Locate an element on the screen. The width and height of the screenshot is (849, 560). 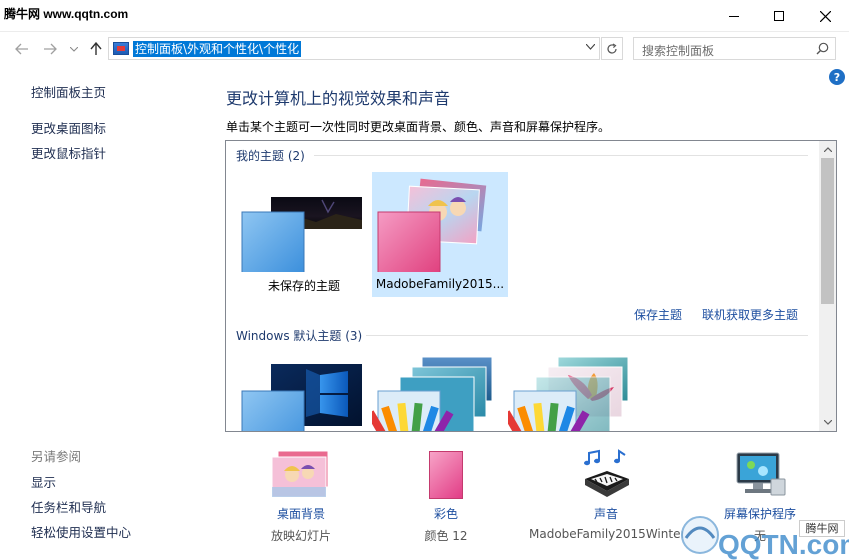
scroll-thumb is located at coordinates (827, 231).